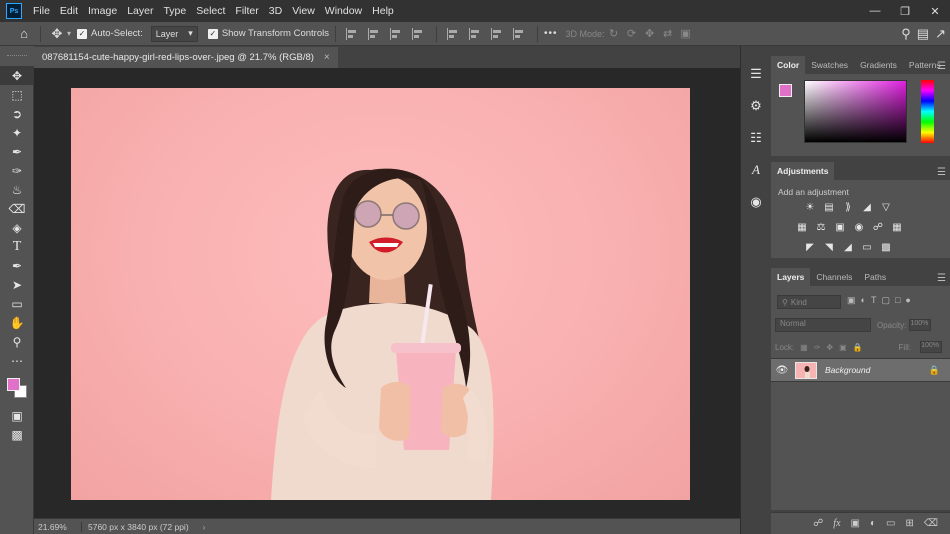 The height and width of the screenshot is (534, 950). Describe the element at coordinates (520, 33) in the screenshot. I see `distribute-vertical-icon` at that location.